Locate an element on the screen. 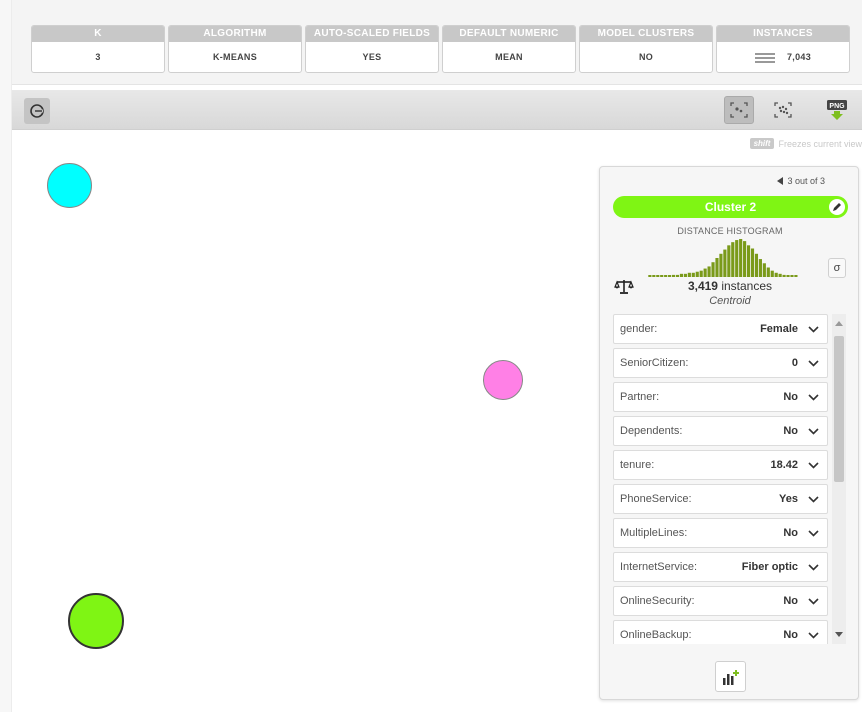 This screenshot has width=862, height=712. previous-arrow-icon is located at coordinates (780, 181).